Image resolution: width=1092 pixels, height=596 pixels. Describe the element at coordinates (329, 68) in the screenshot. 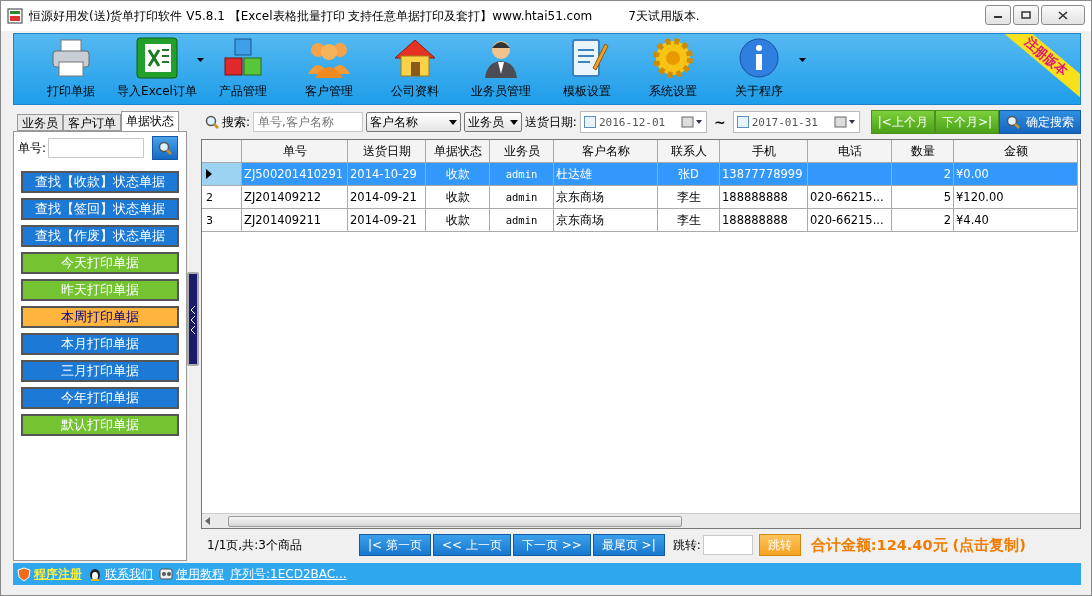

I see `toolbar-button: 客户管理` at that location.